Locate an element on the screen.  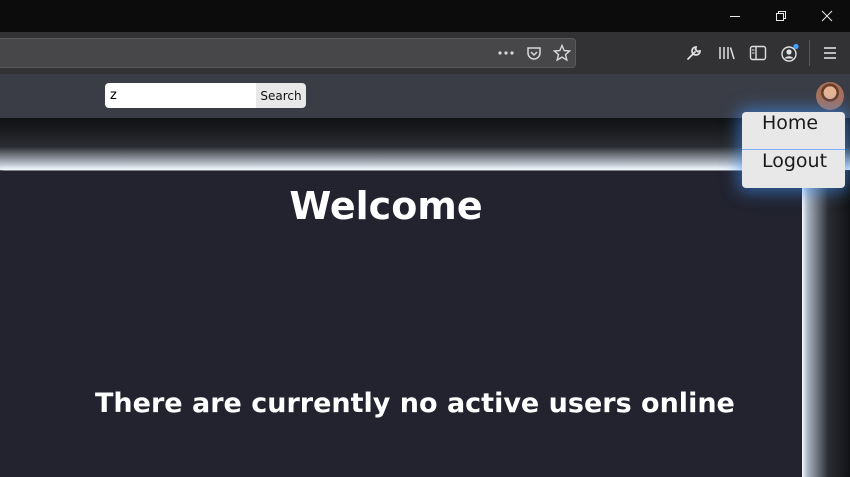
account-icon is located at coordinates (790, 52).